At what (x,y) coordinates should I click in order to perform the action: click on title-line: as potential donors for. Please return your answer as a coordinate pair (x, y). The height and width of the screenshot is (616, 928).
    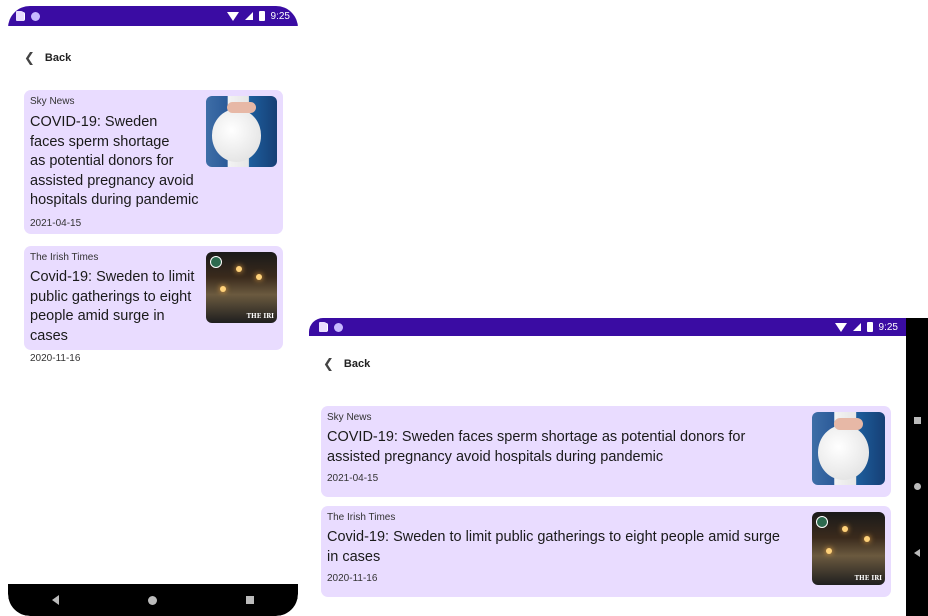
    Looking at the image, I should click on (102, 161).